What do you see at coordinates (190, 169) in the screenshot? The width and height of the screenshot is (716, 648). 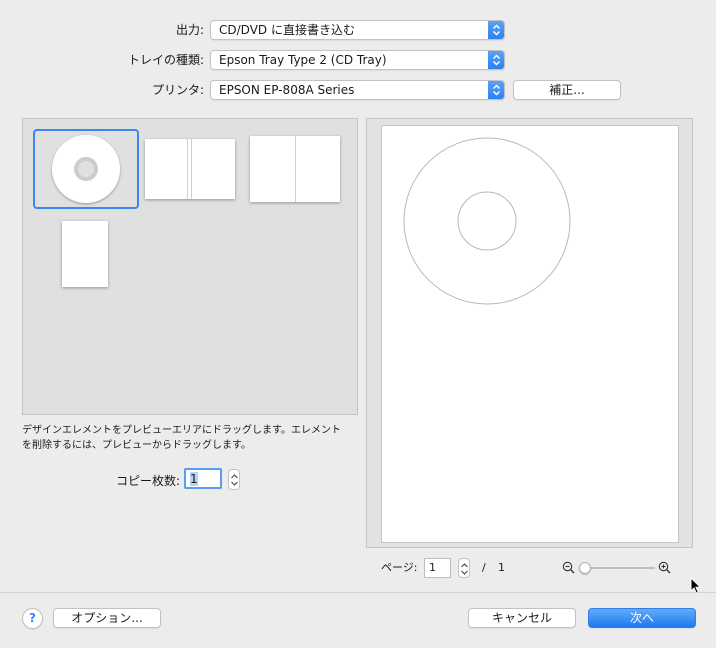 I see `design-element-booklet` at bounding box center [190, 169].